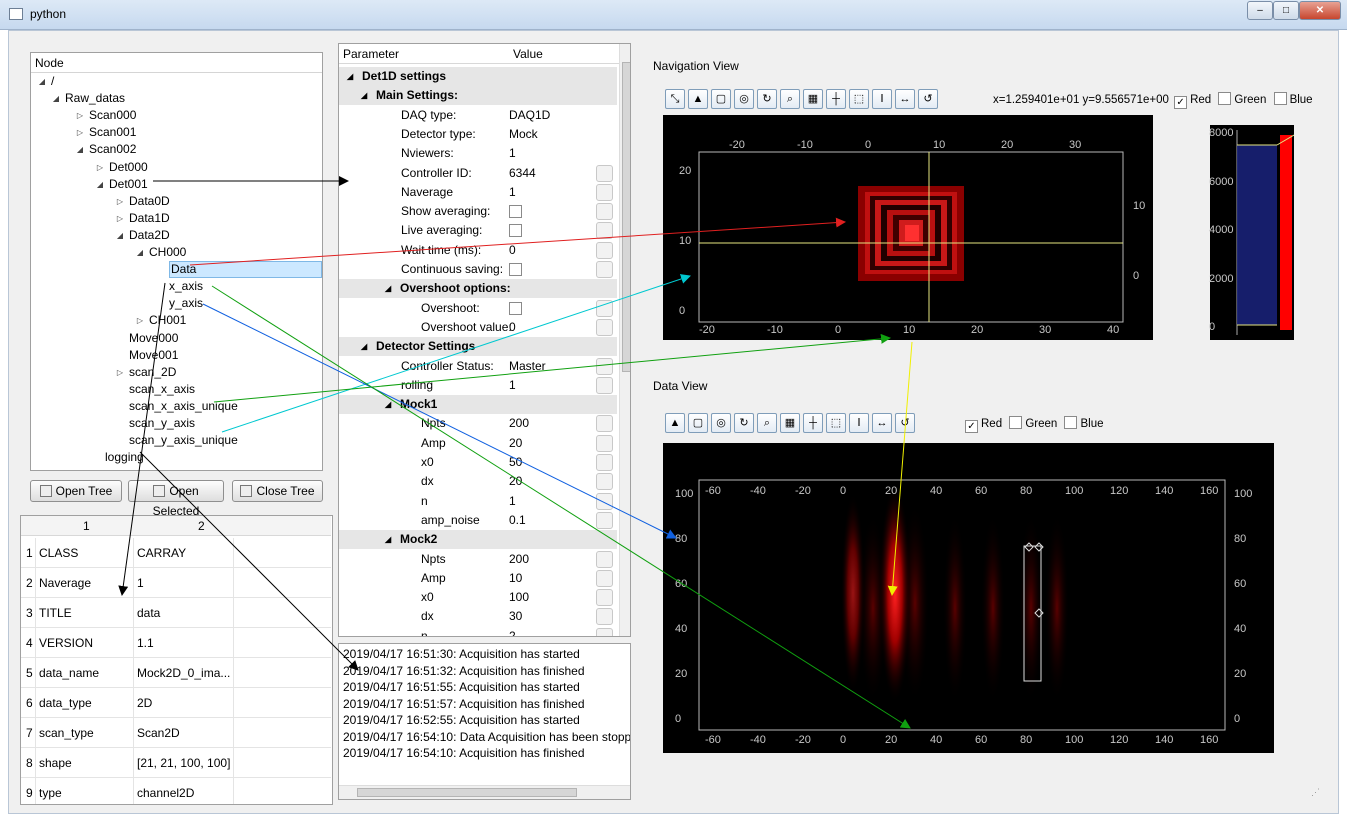  What do you see at coordinates (467, 792) in the screenshot?
I see `log-scroll-thumb` at bounding box center [467, 792].